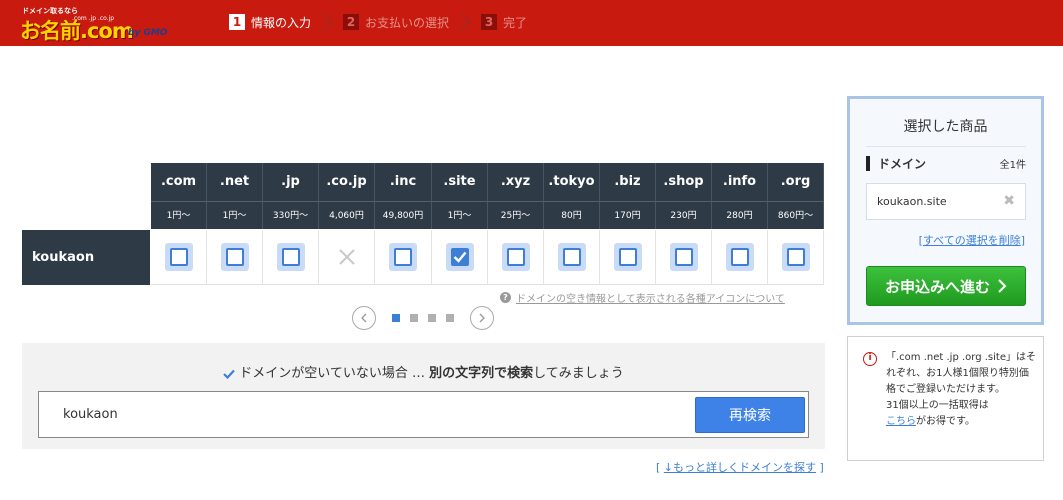 This screenshot has height=500, width=1063. I want to click on progress-steps: 1 情報の入力 2 お支払いの選択 3 完了, so click(378, 22).